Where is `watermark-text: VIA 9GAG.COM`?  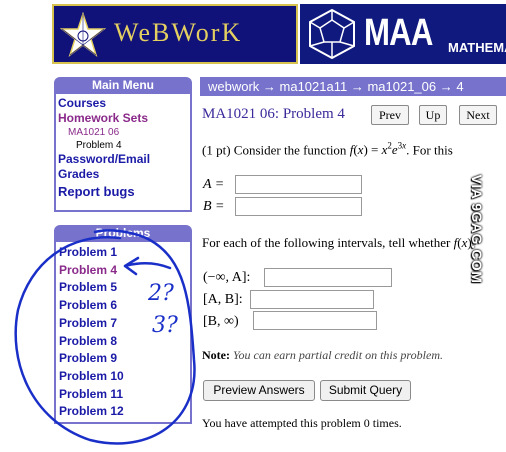
watermark-text: VIA 9GAG.COM is located at coordinates (477, 229).